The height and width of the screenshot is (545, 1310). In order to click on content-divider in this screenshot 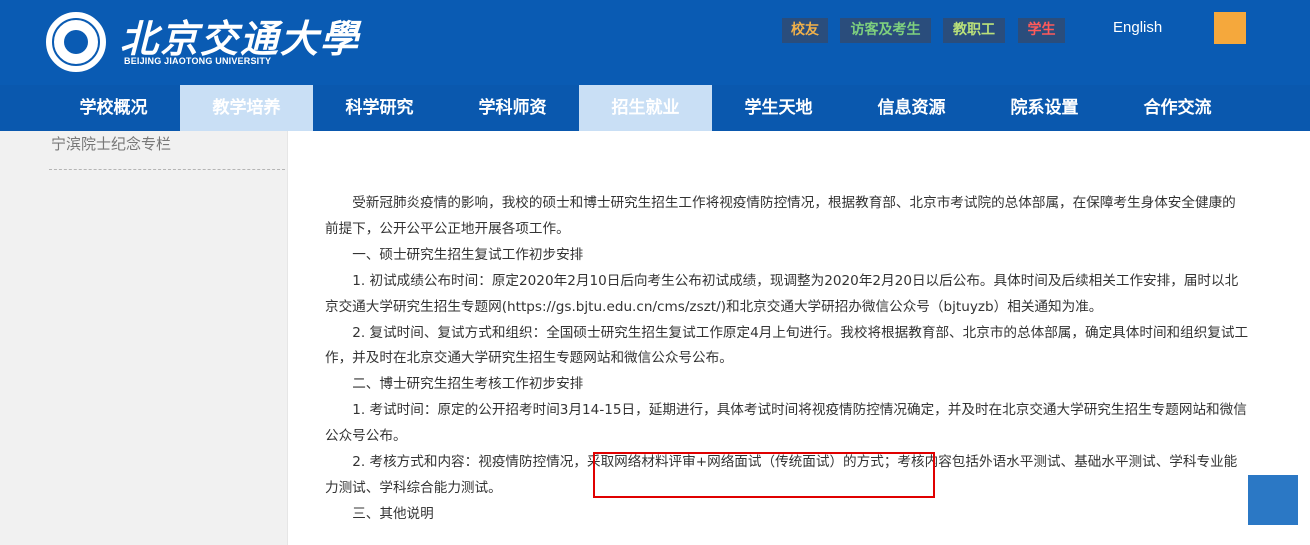, I will do `click(287, 338)`.